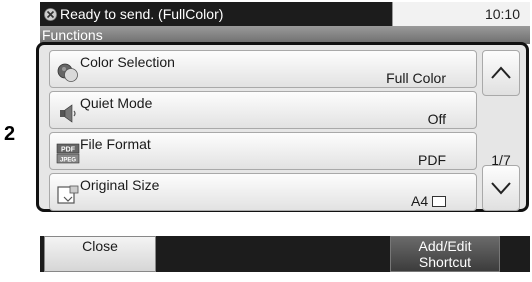 This screenshot has height=282, width=532. Describe the element at coordinates (120, 185) in the screenshot. I see `original-size-label: Original Size` at that location.